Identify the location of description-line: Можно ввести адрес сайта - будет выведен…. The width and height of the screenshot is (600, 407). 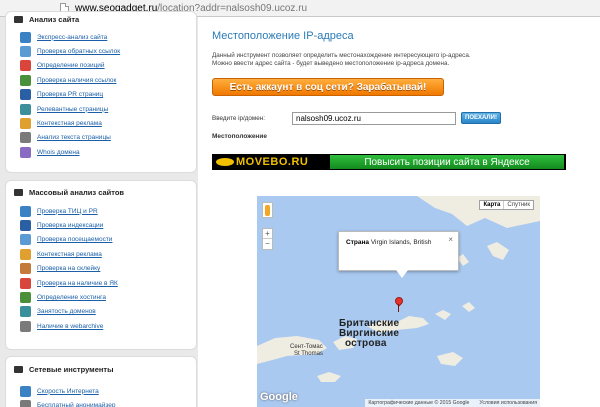
(331, 63).